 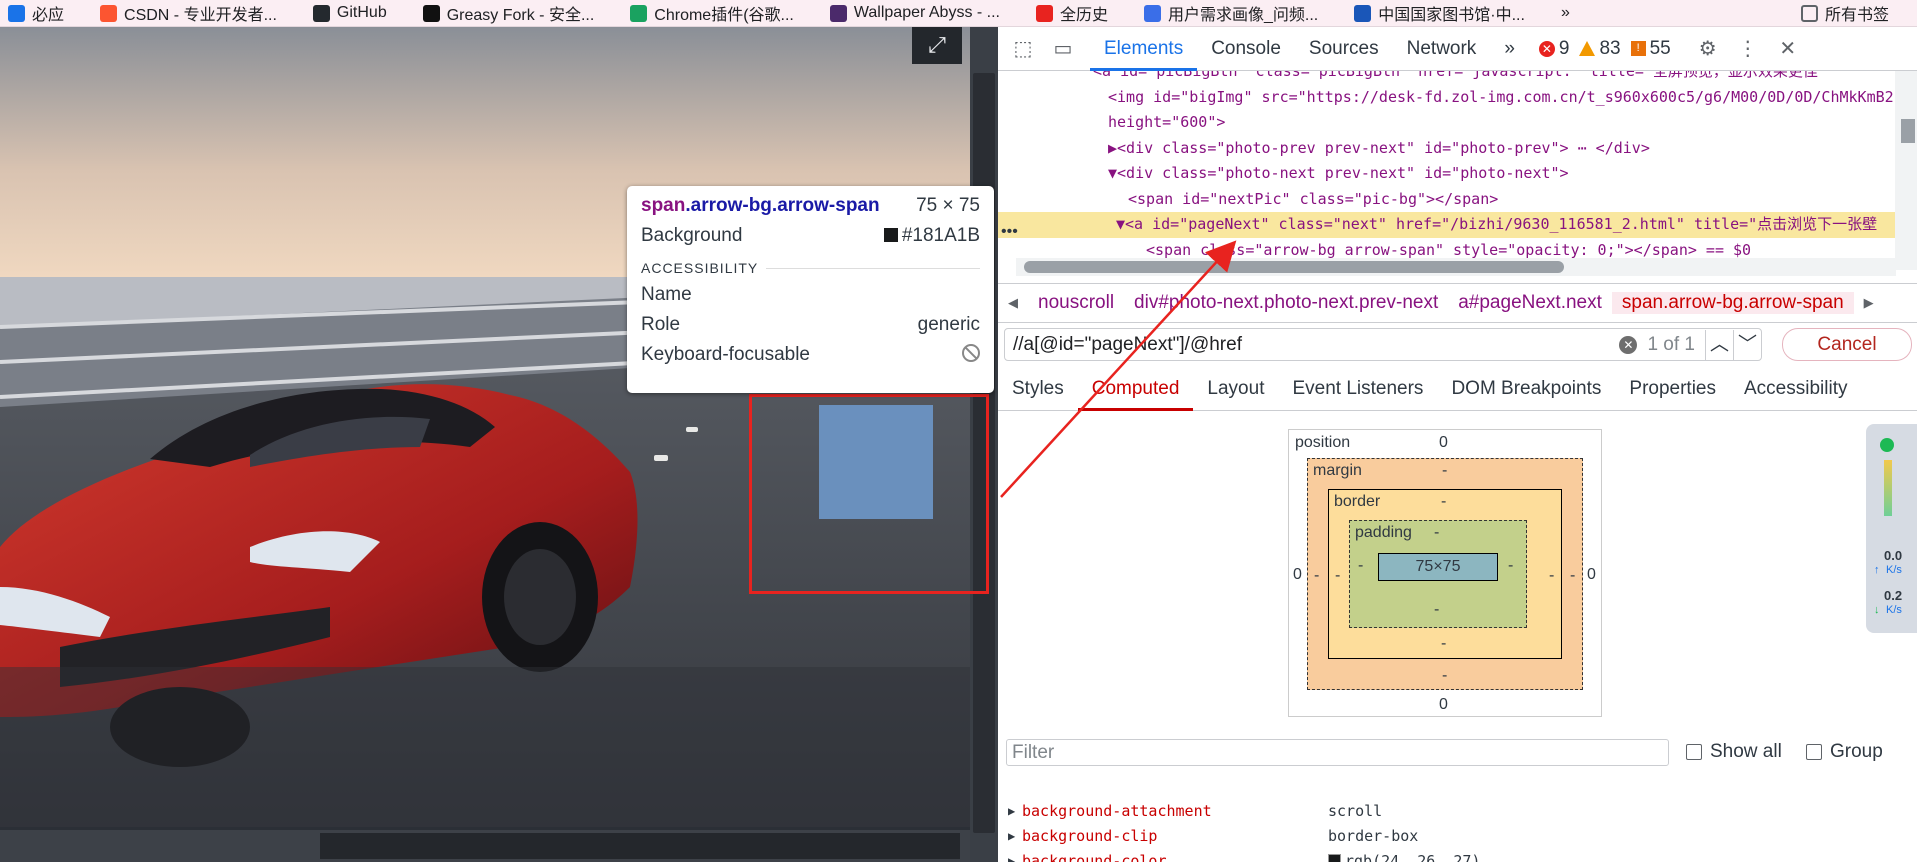 What do you see at coordinates (1442, 49) in the screenshot?
I see `tab-network: Network` at bounding box center [1442, 49].